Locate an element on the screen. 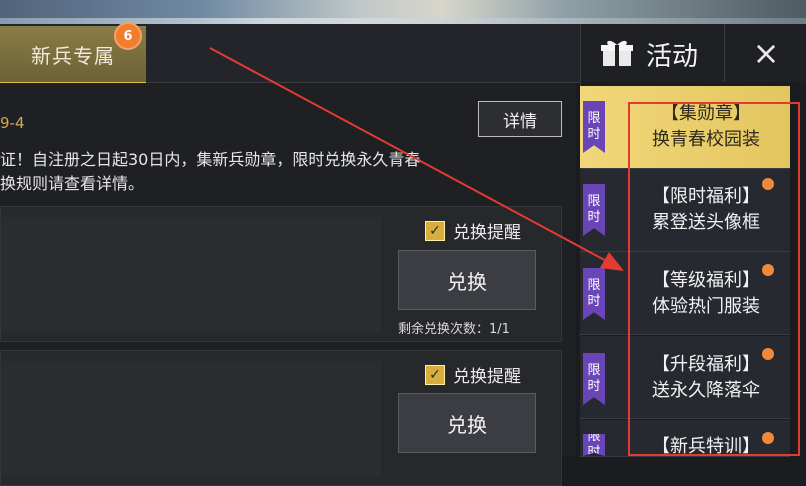 This screenshot has height=486, width=806. event-description: 证！自注册之日起30日内，集新兵勋章，限时兑换永久青春 换规则请查看详情。 is located at coordinates (280, 172).